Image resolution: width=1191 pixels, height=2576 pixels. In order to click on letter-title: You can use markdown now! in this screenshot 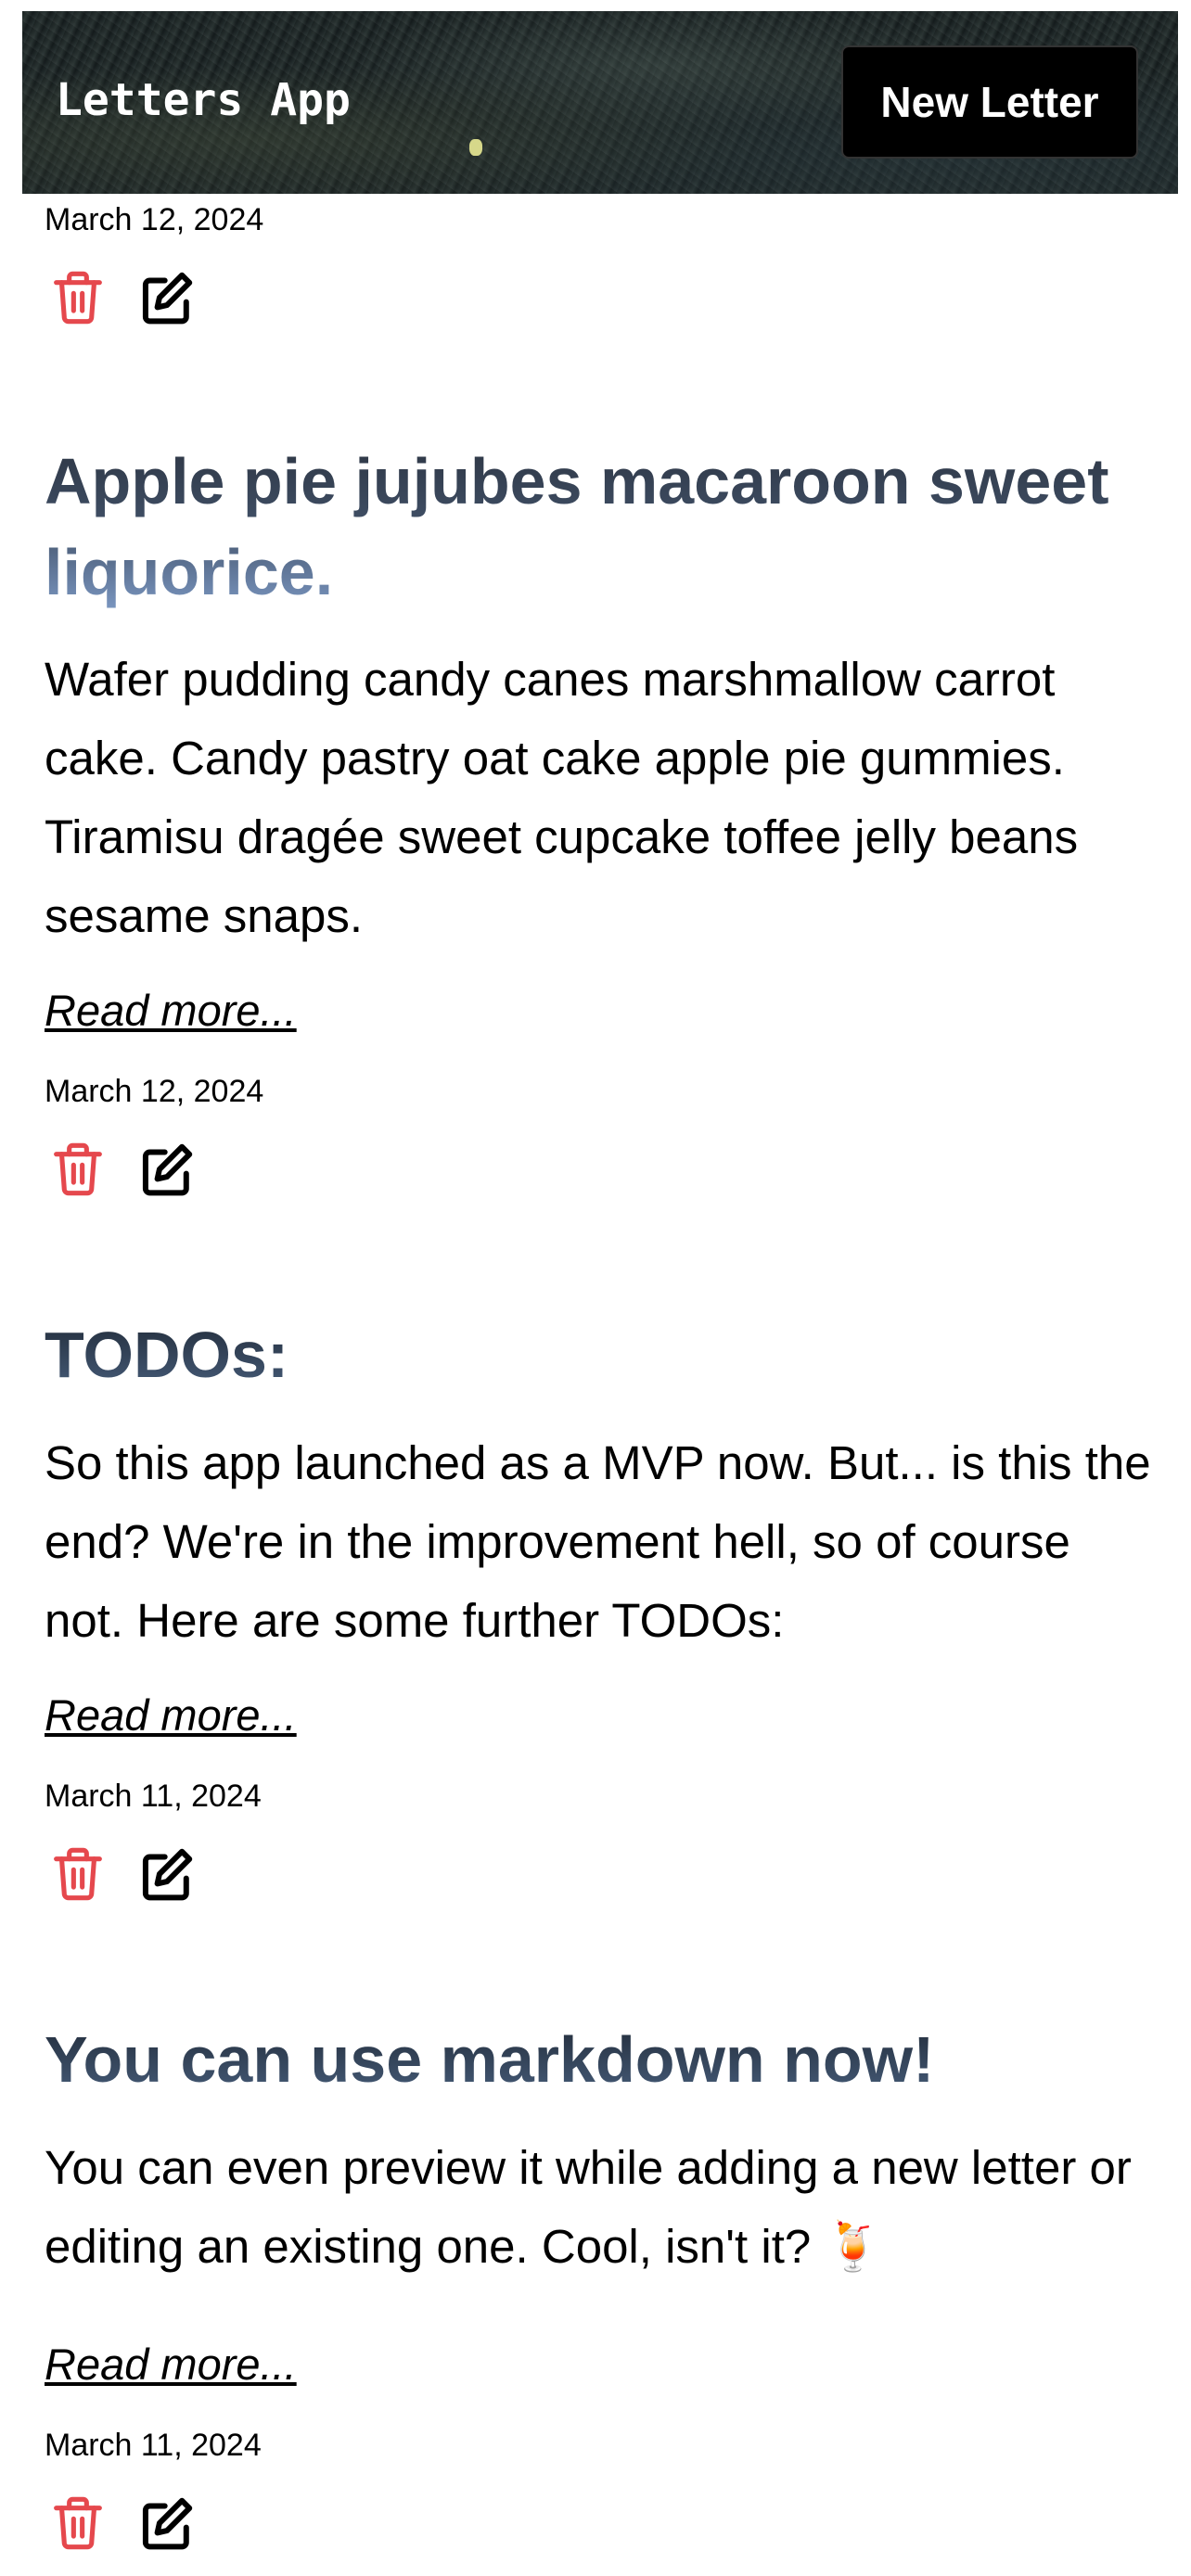, I will do `click(601, 2059)`.